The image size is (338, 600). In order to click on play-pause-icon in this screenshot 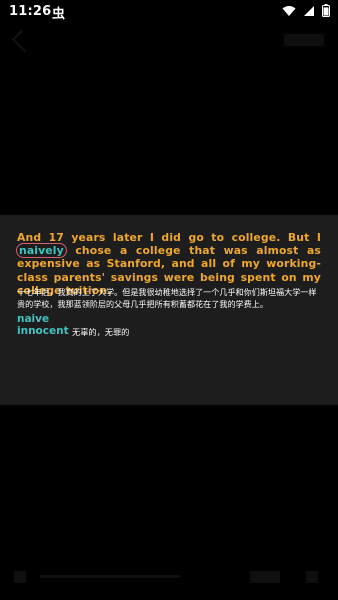, I will do `click(20, 577)`.